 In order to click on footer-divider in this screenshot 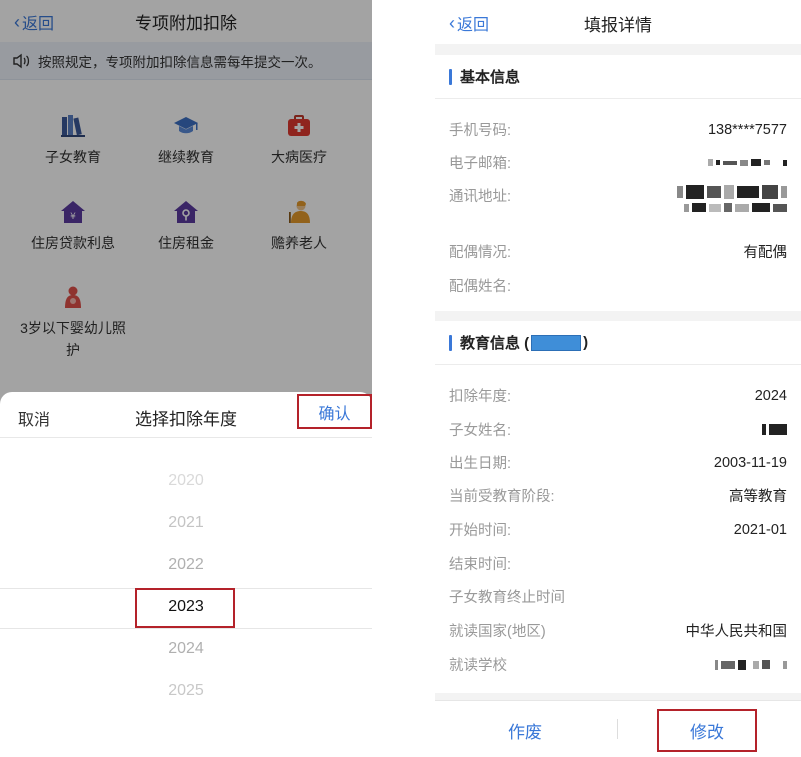, I will do `click(617, 729)`.